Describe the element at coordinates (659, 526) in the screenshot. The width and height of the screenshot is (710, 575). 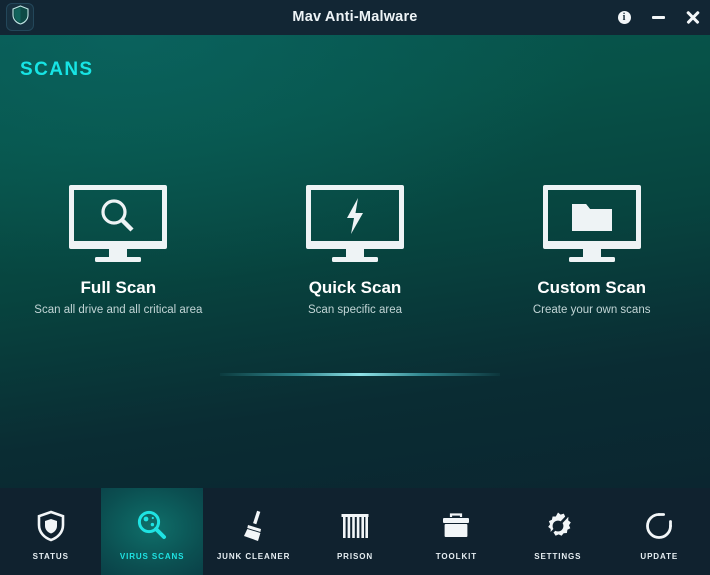
I see `refresh-icon` at that location.